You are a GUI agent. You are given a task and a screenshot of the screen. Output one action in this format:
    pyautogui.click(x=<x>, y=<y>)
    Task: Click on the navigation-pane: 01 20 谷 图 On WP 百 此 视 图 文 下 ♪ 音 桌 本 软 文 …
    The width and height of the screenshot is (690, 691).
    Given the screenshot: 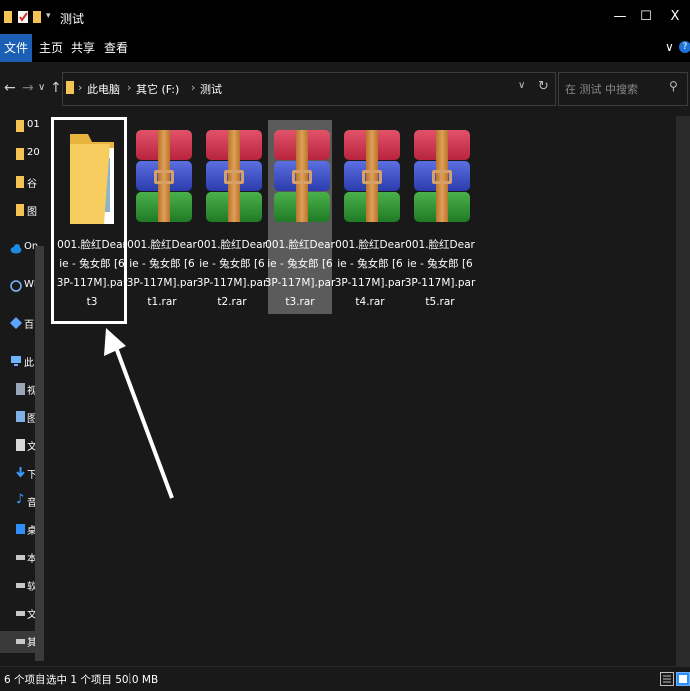 What is the action you would take?
    pyautogui.click(x=23, y=391)
    